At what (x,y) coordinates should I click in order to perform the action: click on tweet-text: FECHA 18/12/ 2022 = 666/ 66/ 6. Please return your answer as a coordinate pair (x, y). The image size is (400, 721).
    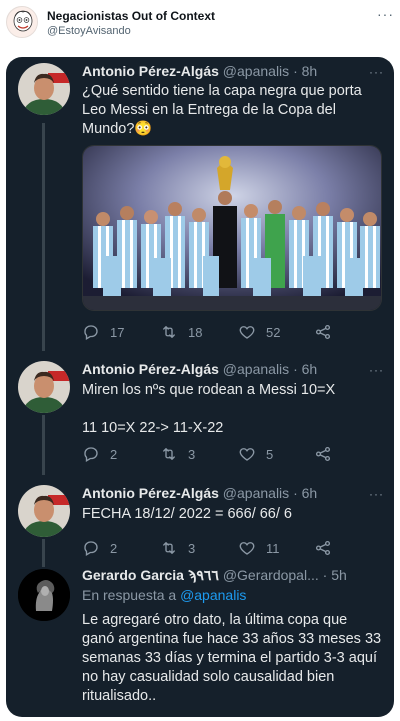
    Looking at the image, I should click on (187, 514).